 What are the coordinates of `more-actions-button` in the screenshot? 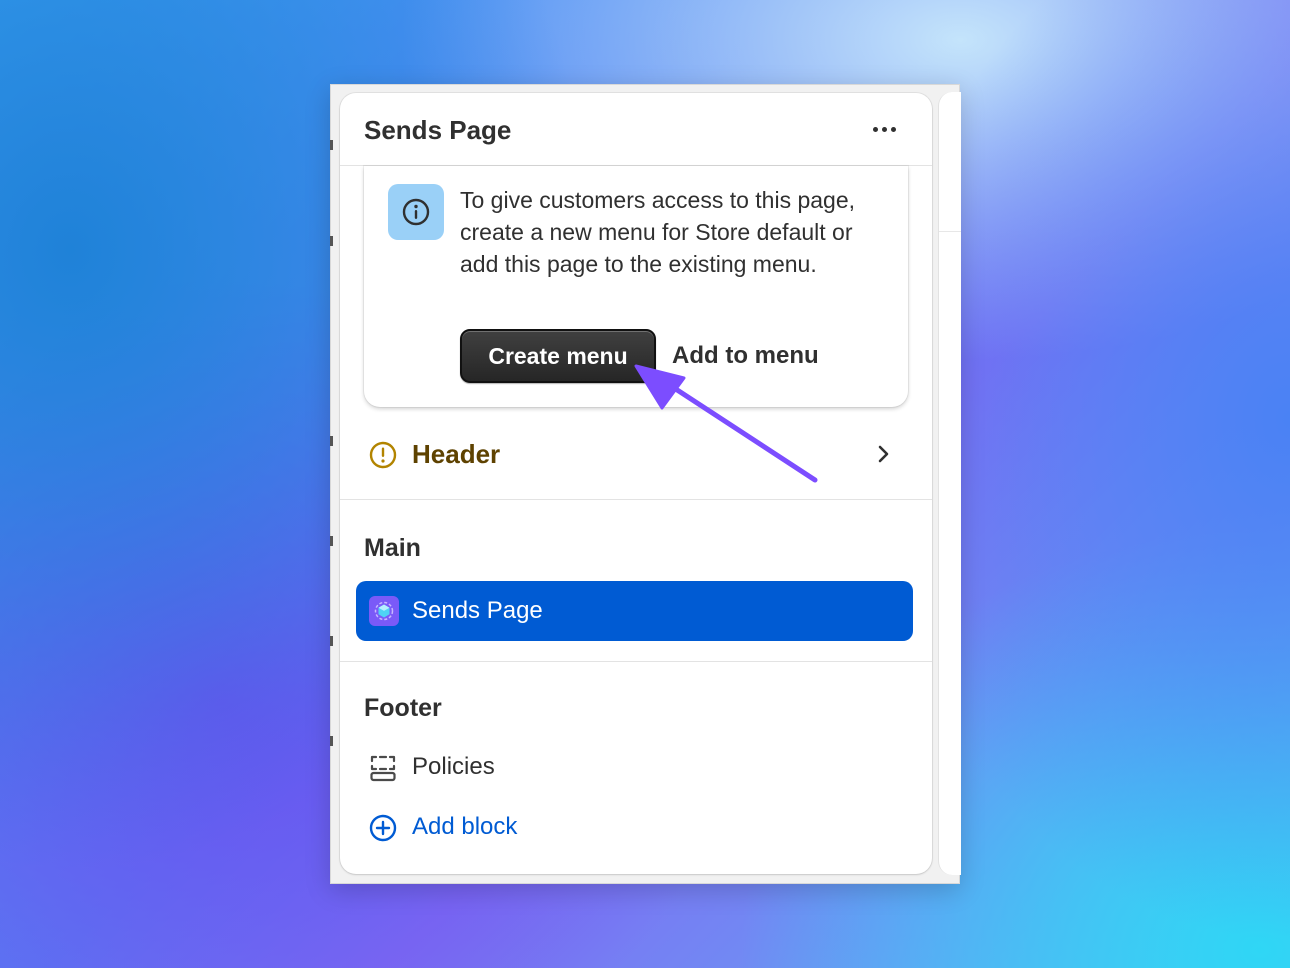 It's located at (884, 129).